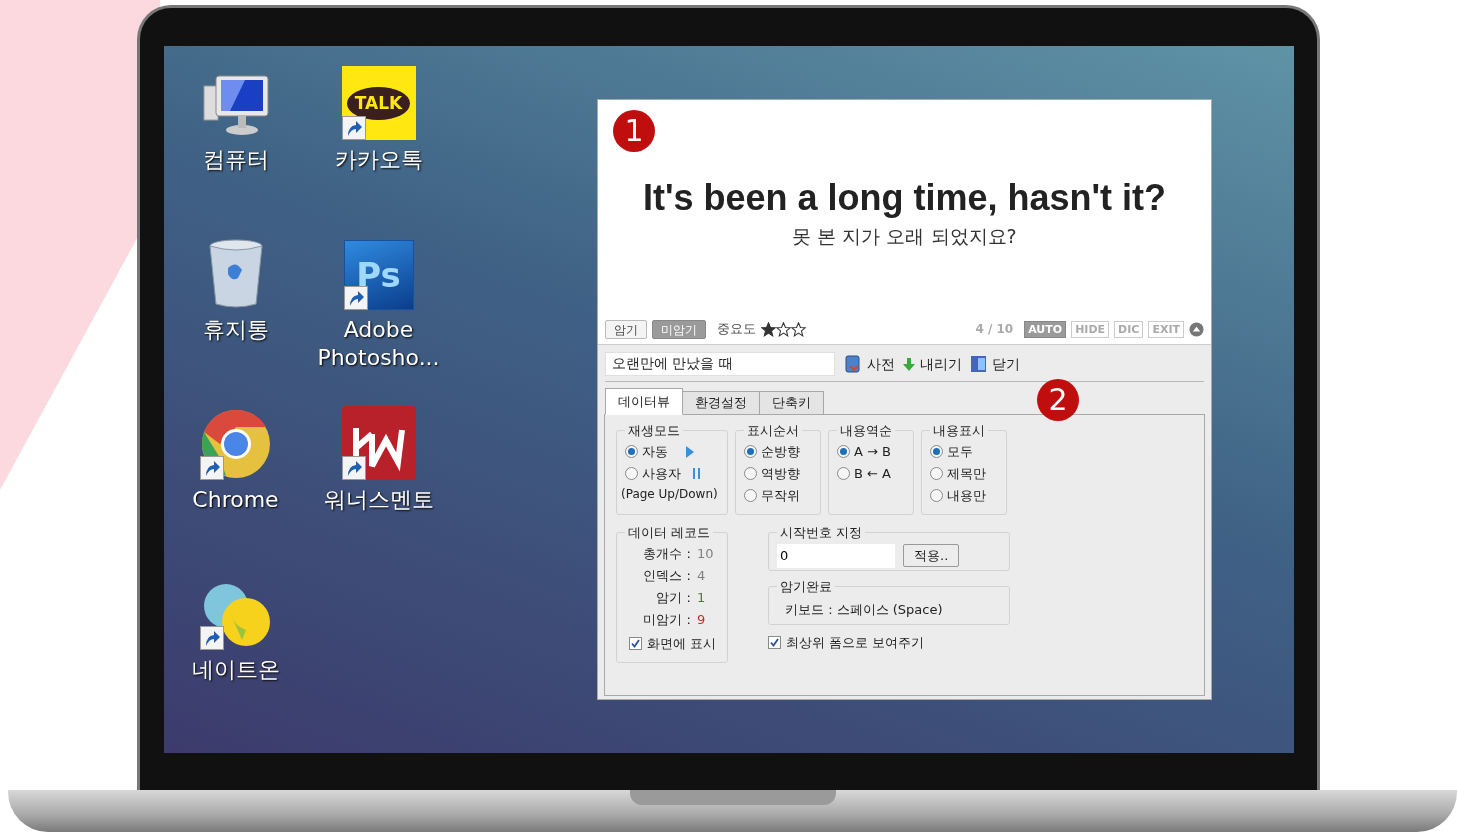  What do you see at coordinates (791, 403) in the screenshot?
I see `tab: 단축키` at bounding box center [791, 403].